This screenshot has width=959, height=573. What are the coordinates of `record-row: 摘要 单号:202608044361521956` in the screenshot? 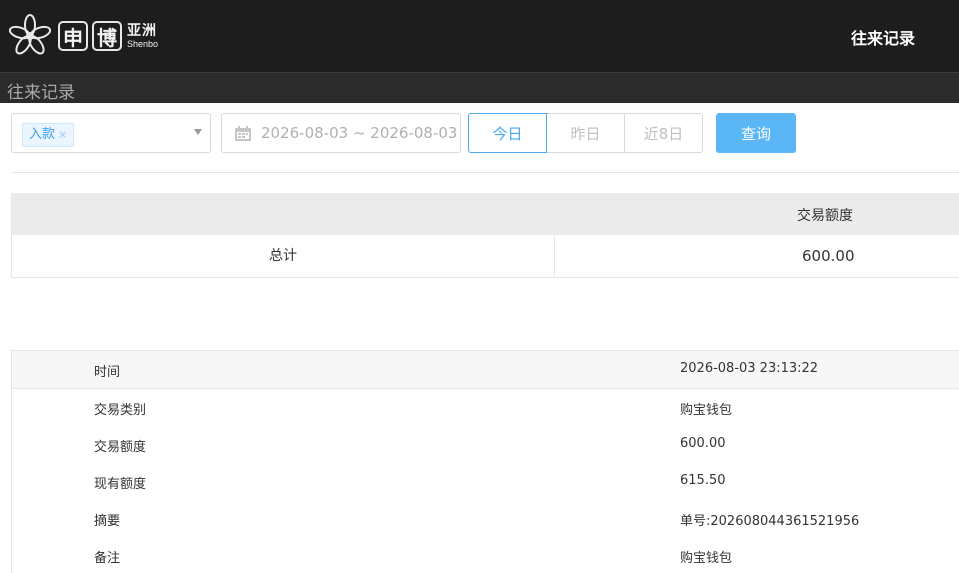 It's located at (485, 518).